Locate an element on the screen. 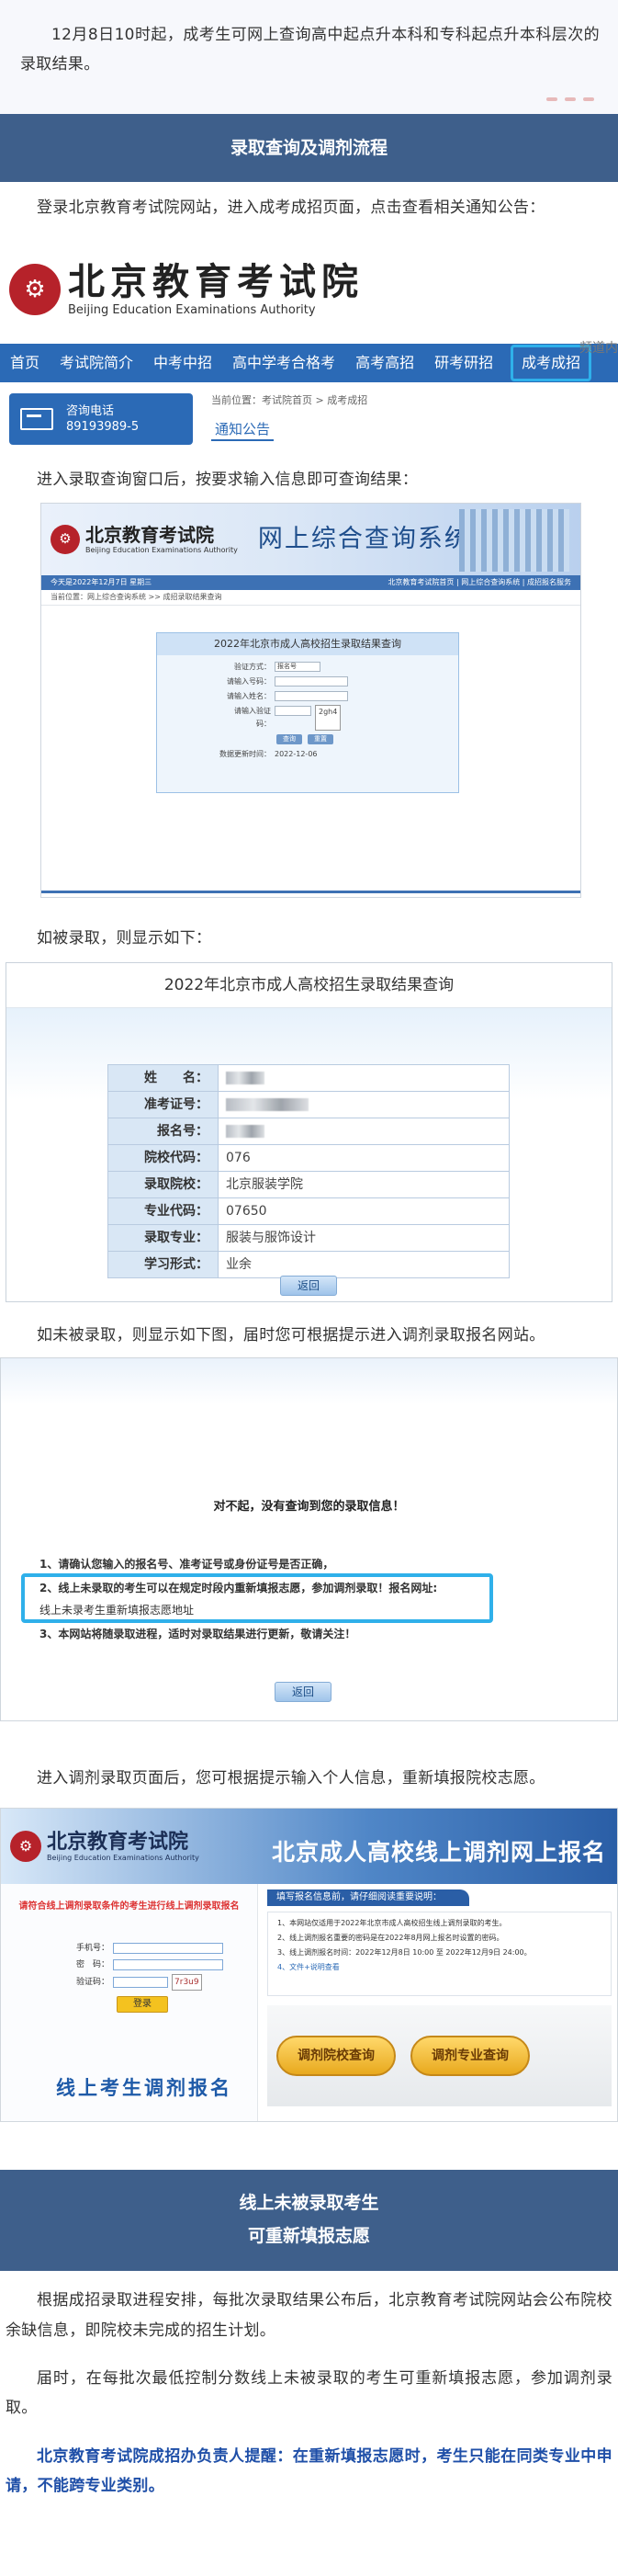 The height and width of the screenshot is (2576, 618). nav-xuekao: 高中学考合格考 is located at coordinates (283, 363).